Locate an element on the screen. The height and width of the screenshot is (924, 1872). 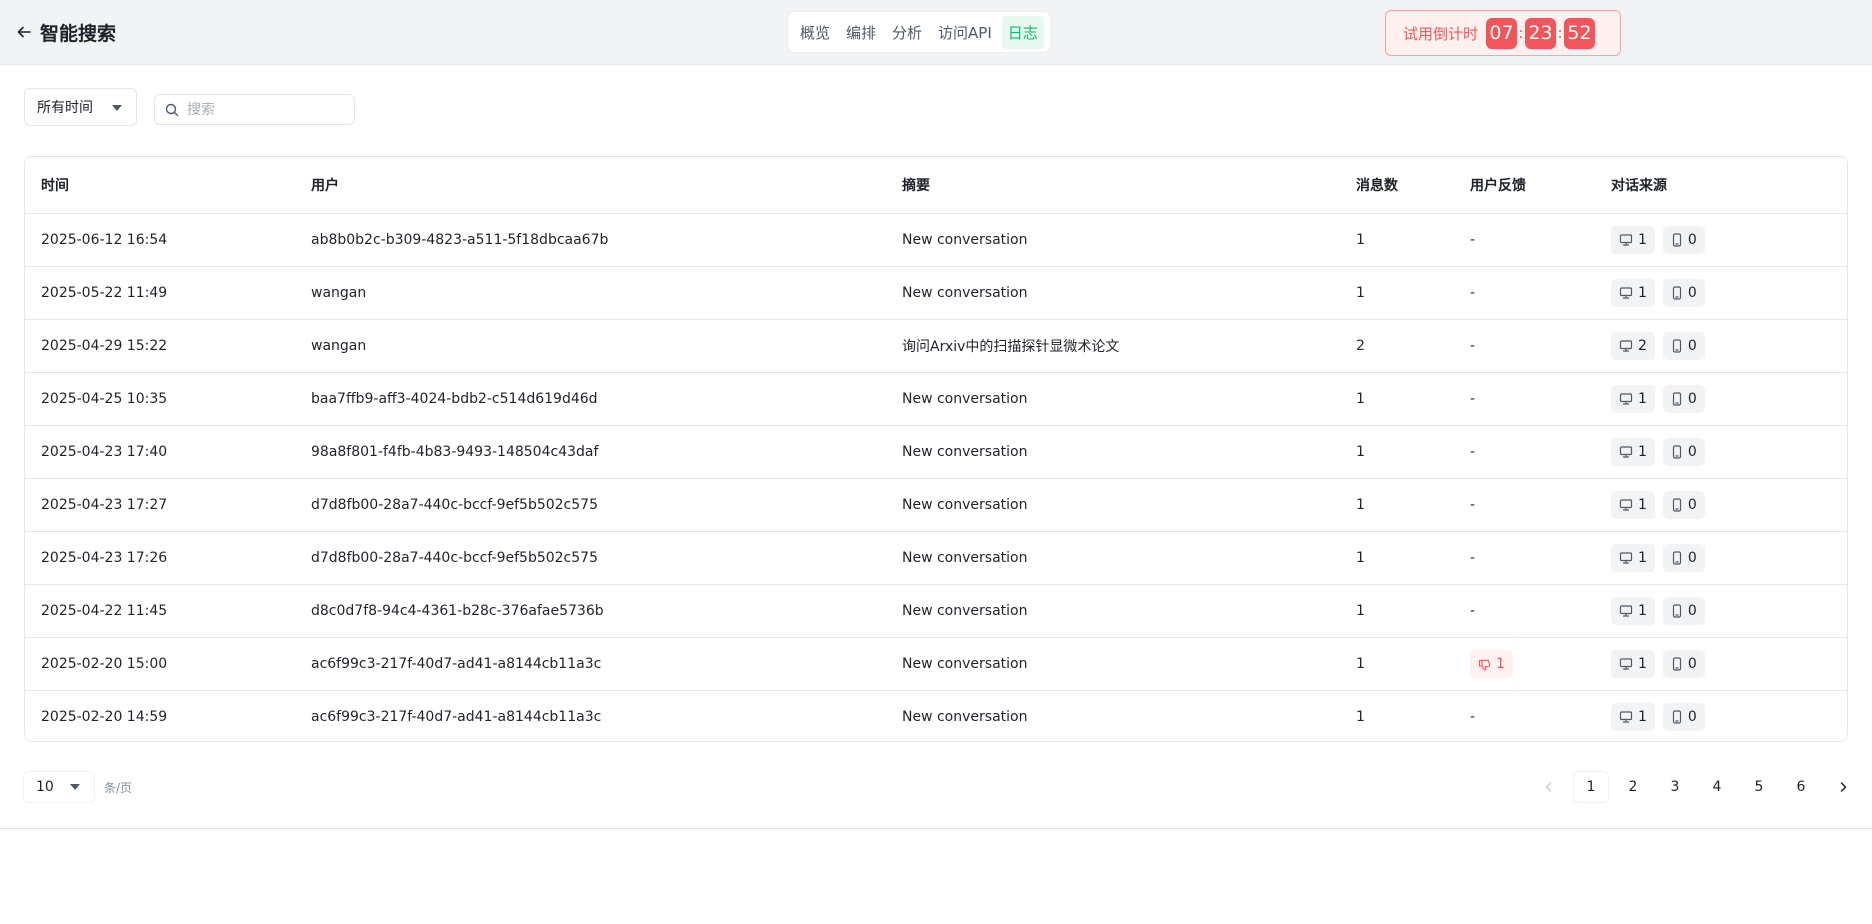
search-input is located at coordinates (267, 109).